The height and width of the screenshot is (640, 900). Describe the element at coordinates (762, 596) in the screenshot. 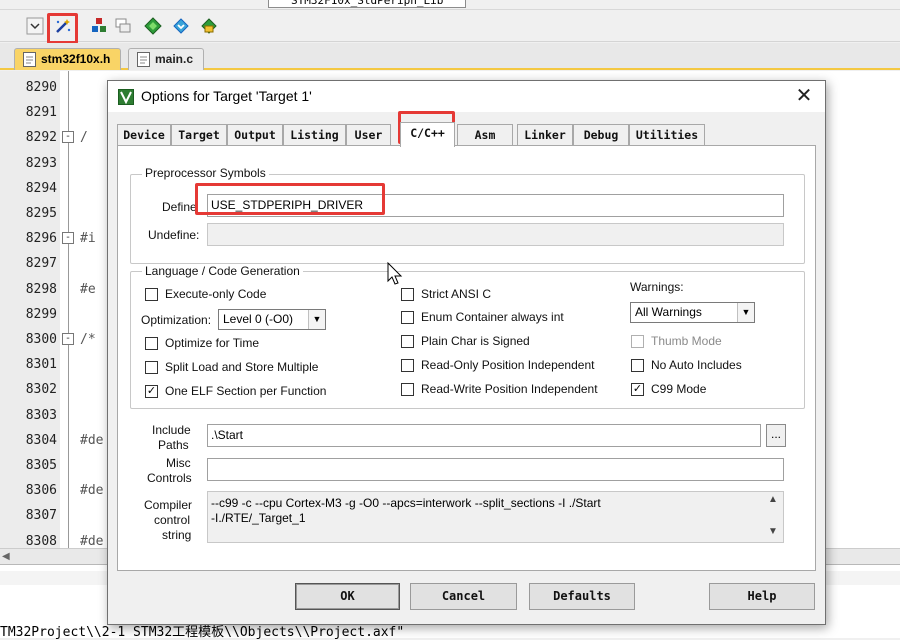

I see `help-button: Help` at that location.